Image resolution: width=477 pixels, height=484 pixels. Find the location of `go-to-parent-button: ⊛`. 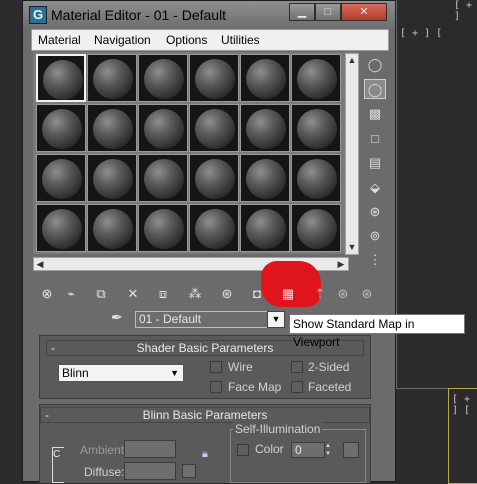

go-to-parent-button: ⊛ is located at coordinates (343, 294).